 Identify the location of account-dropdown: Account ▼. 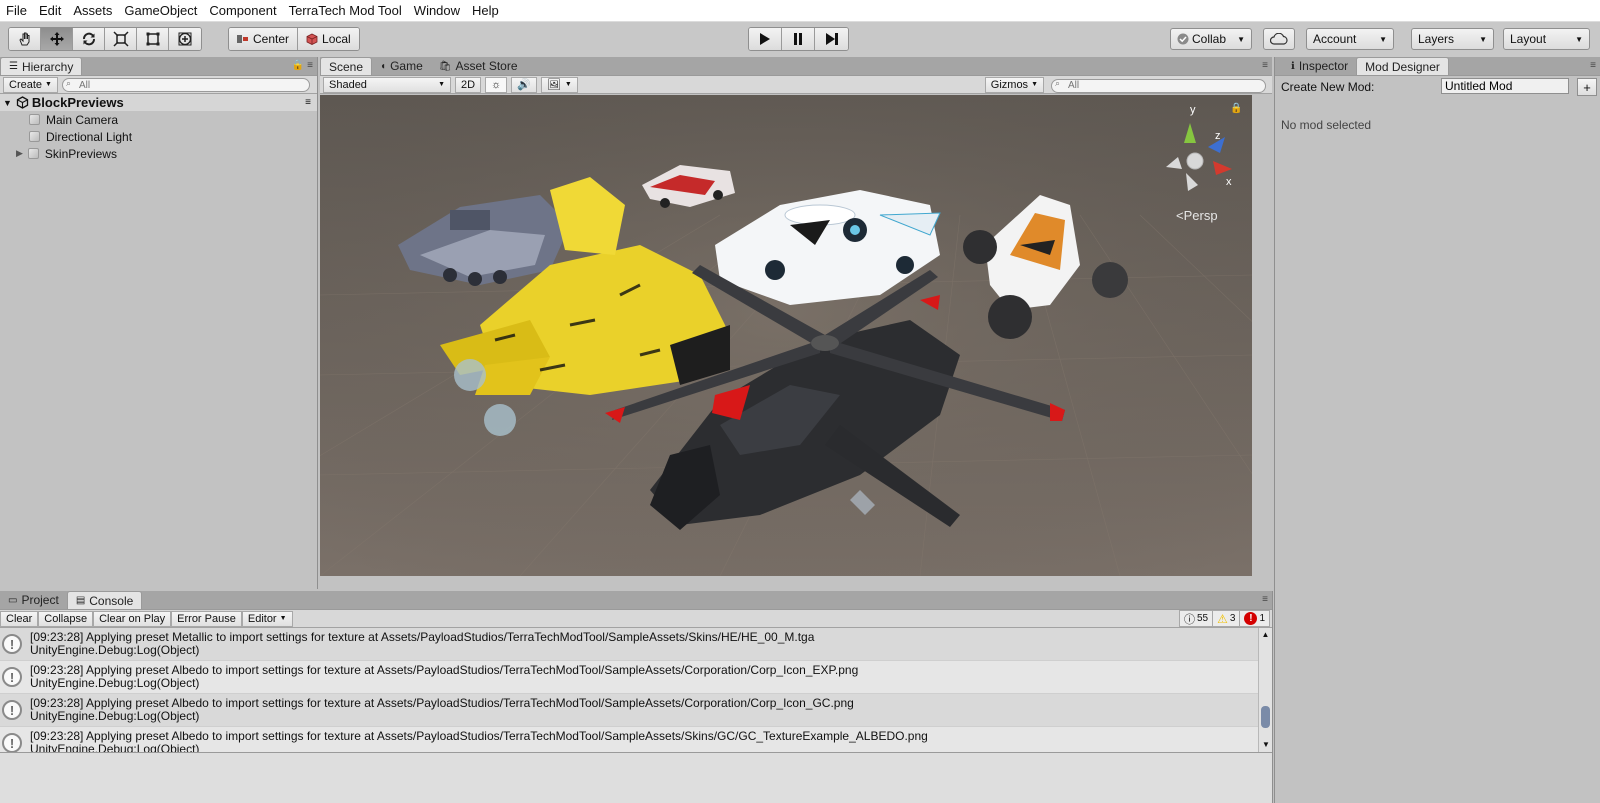
(1350, 39).